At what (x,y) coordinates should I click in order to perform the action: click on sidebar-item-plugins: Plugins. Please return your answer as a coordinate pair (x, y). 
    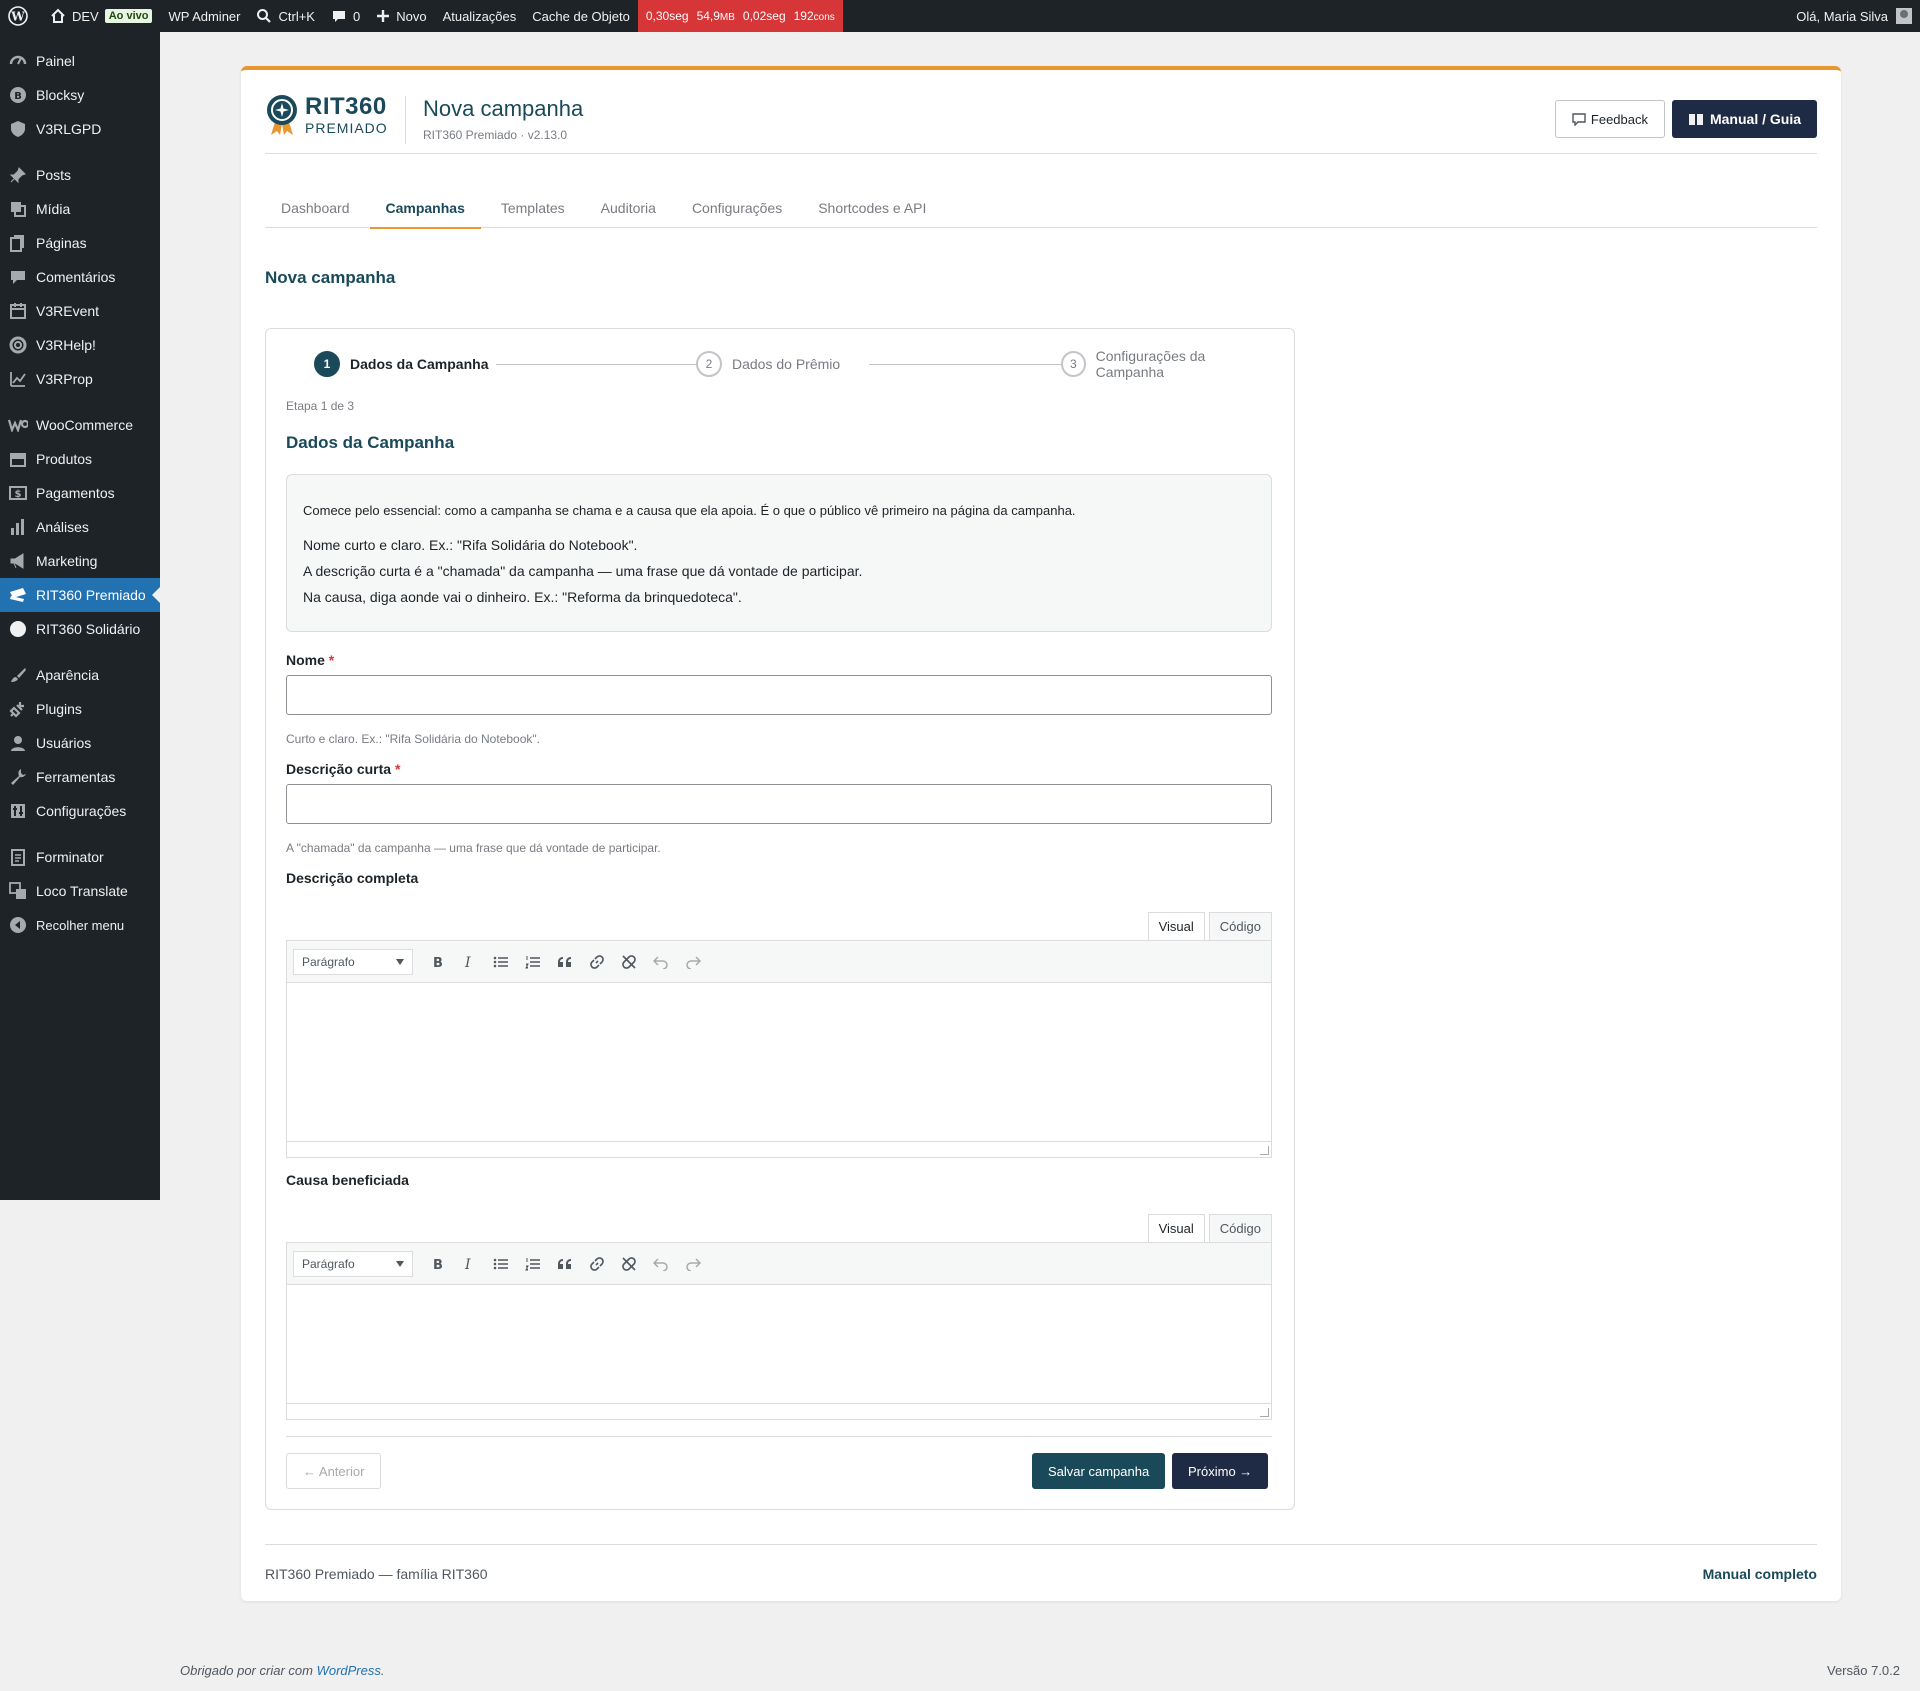
    Looking at the image, I should click on (80, 709).